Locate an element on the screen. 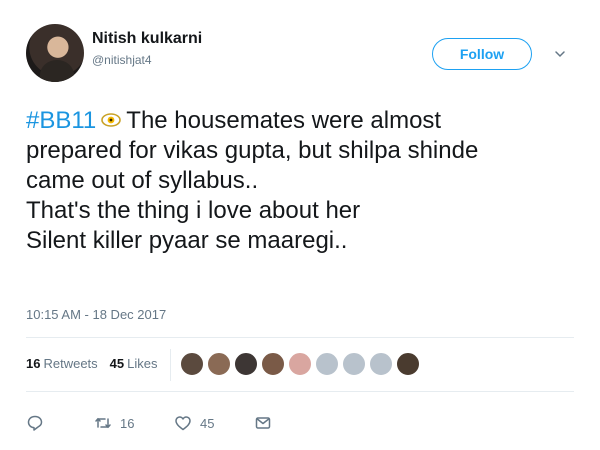 The height and width of the screenshot is (450, 600). direct-message-button is located at coordinates (263, 423).